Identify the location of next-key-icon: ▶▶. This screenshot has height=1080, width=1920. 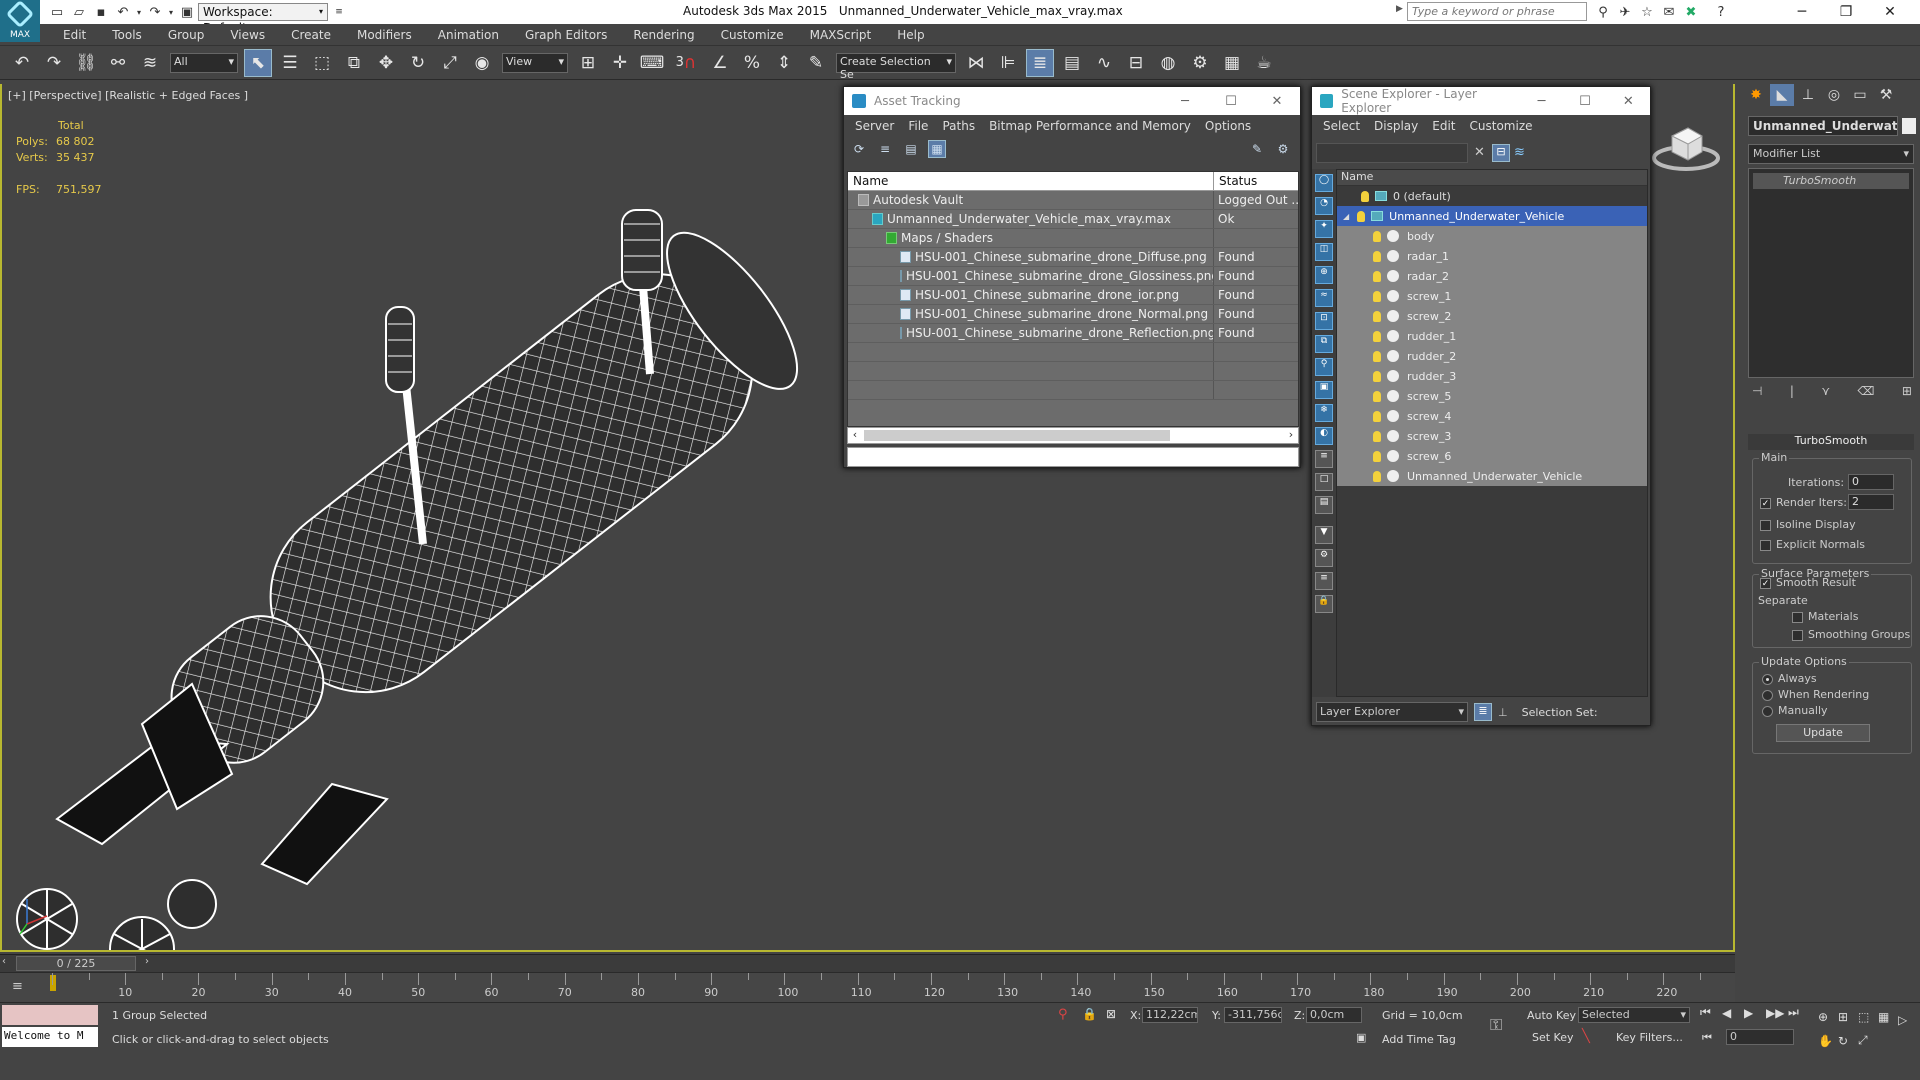
(1777, 1013).